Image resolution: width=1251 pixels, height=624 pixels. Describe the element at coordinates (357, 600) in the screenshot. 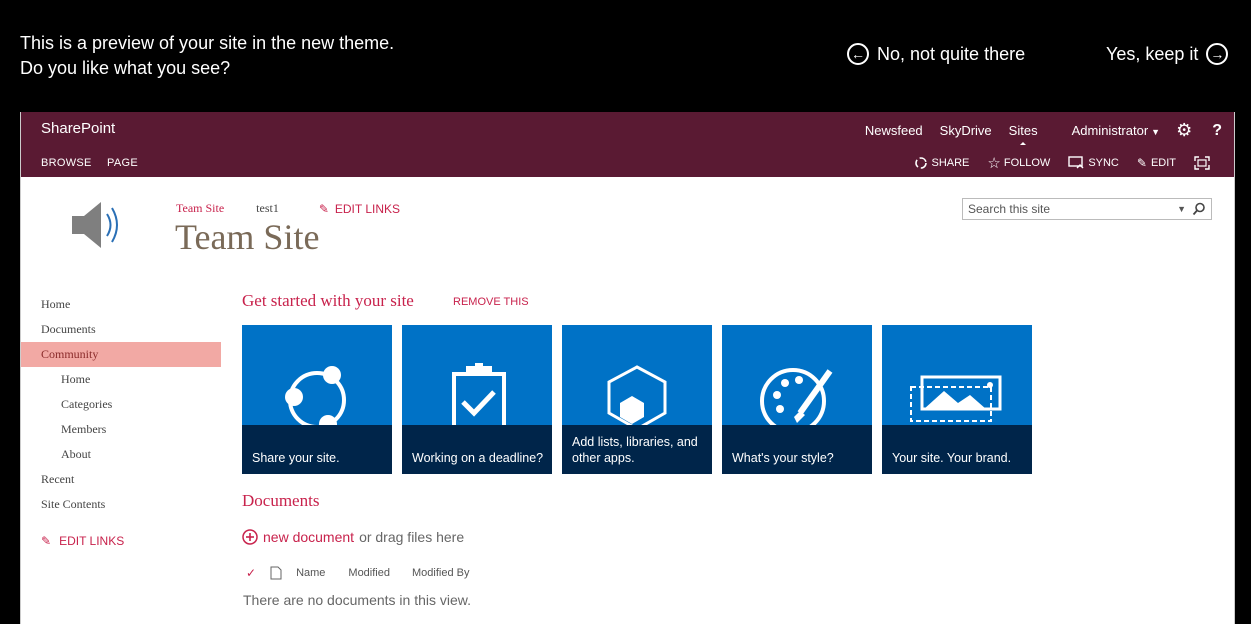

I see `empty-view-message: There are no documents in this view.` at that location.